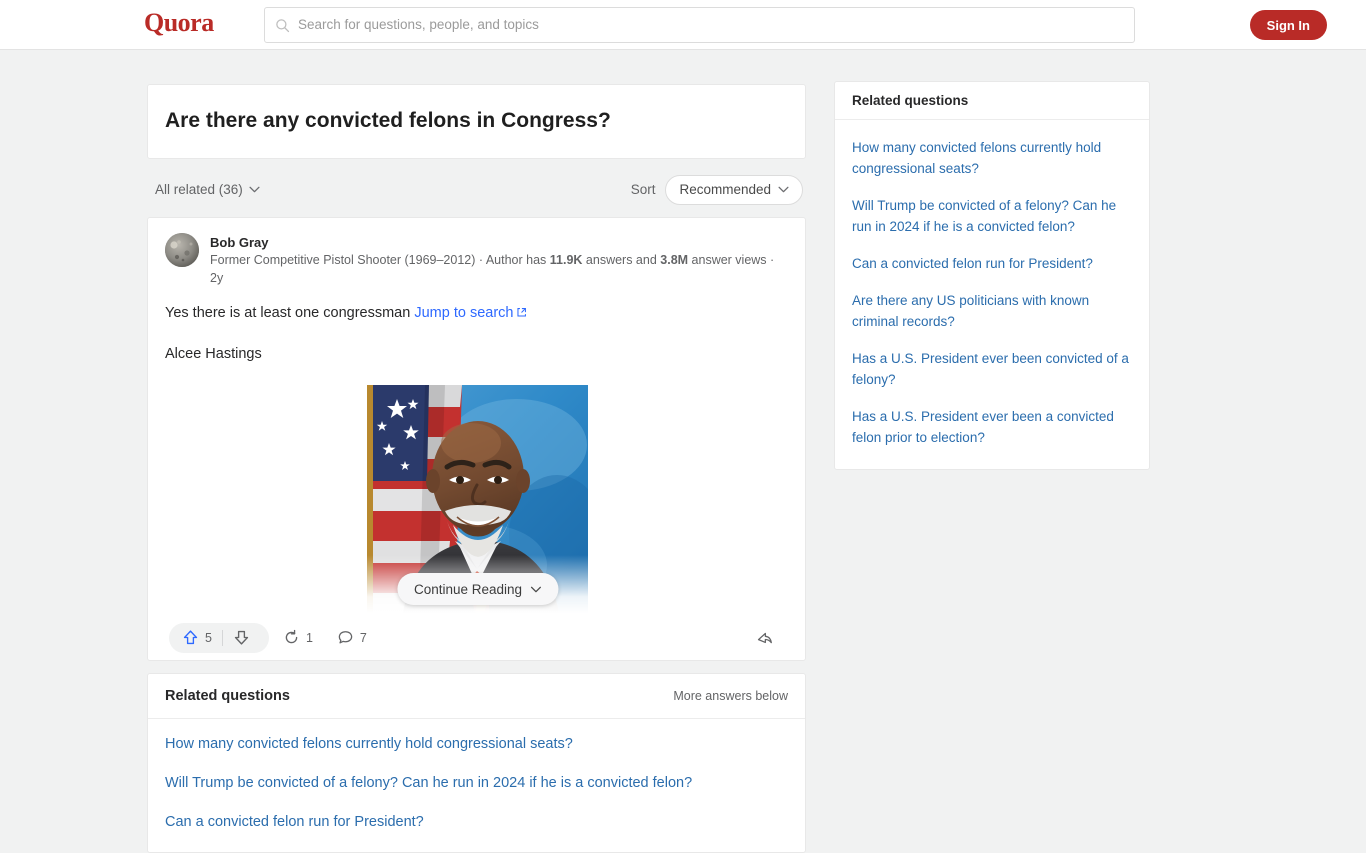  I want to click on share-icon, so click(764, 638).